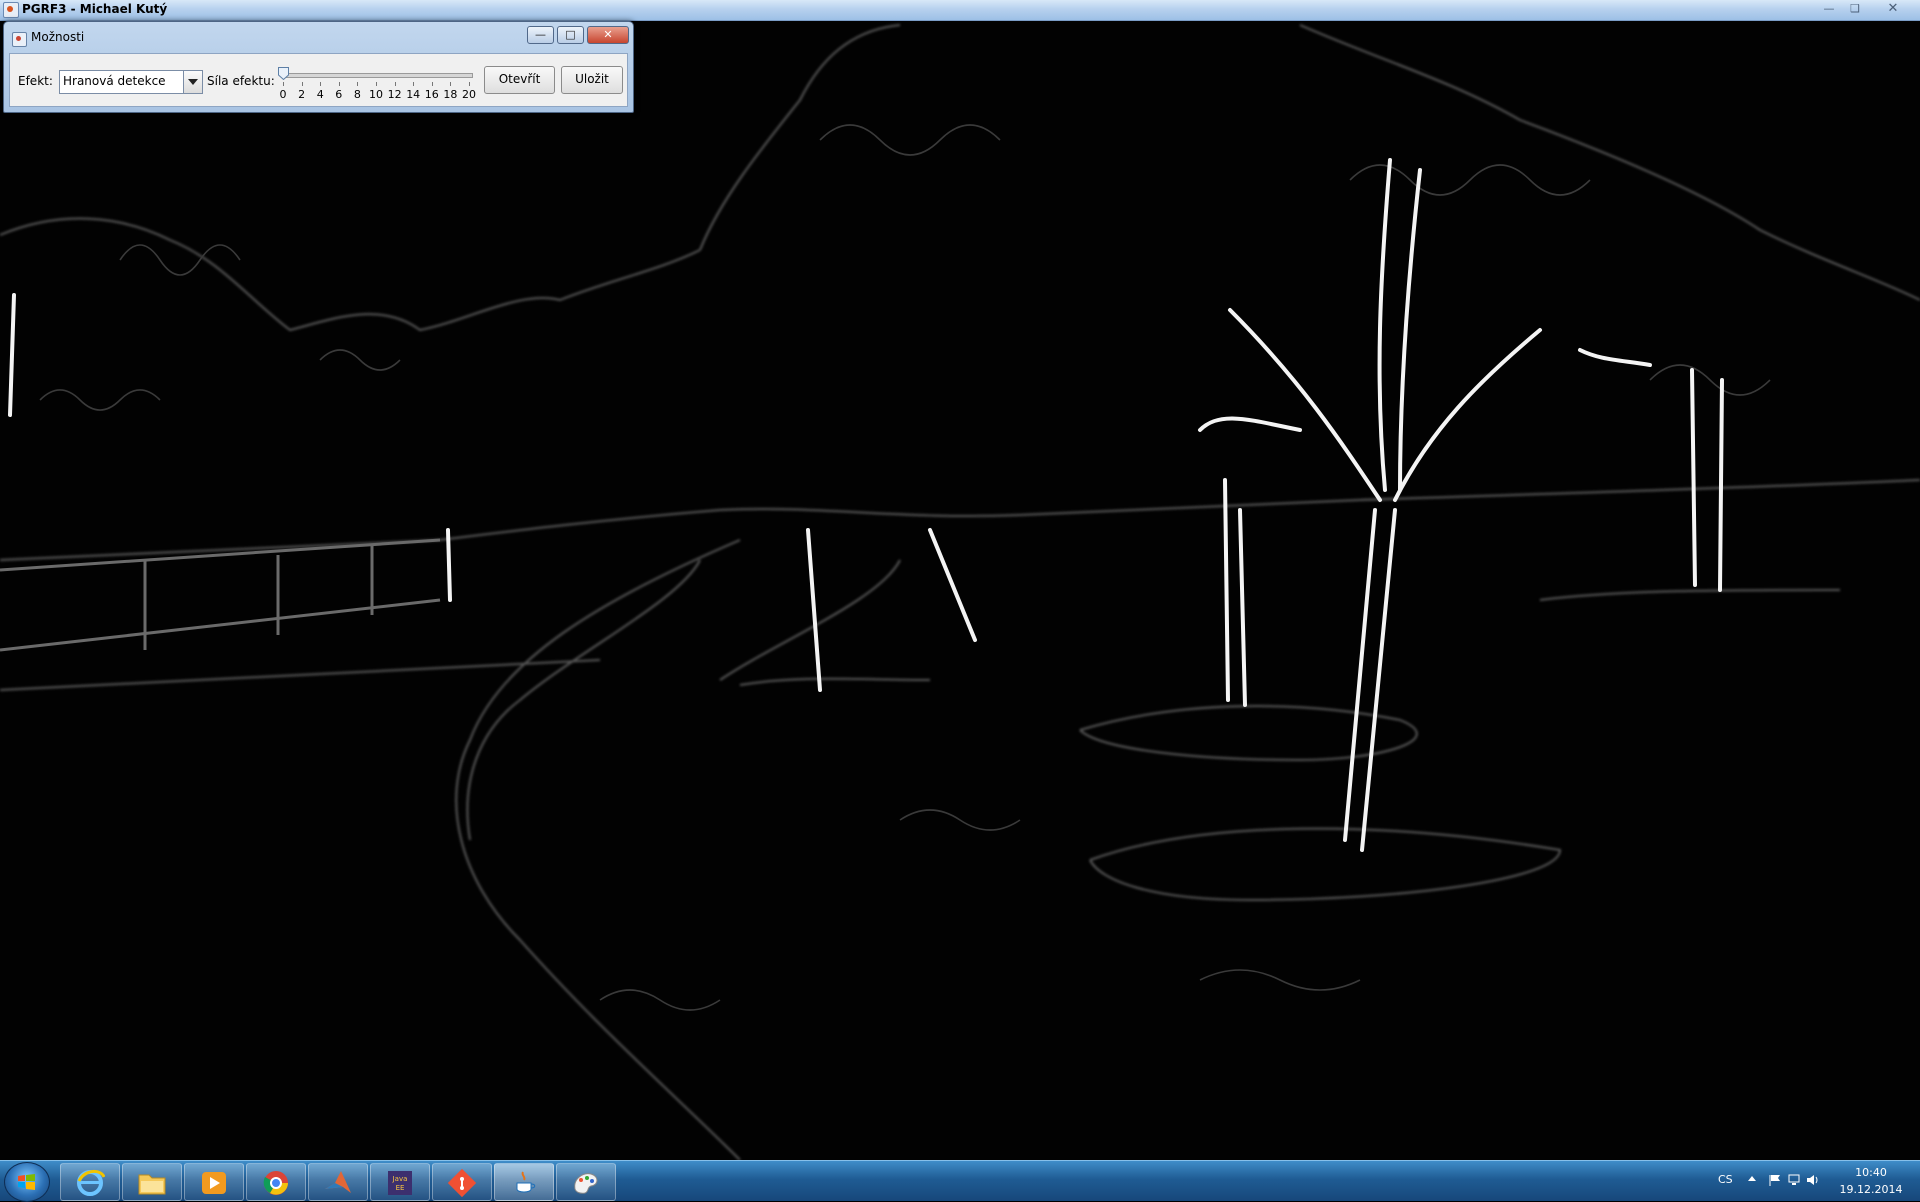 This screenshot has width=1920, height=1202. What do you see at coordinates (58, 37) in the screenshot?
I see `dialog-title: Možnosti` at bounding box center [58, 37].